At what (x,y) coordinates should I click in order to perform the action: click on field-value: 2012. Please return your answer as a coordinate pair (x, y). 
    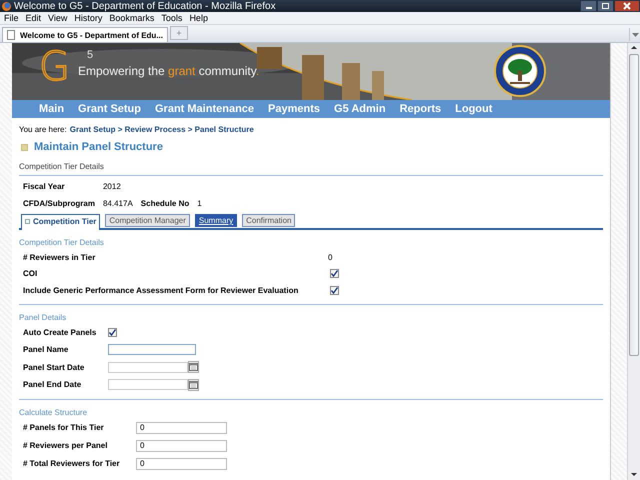
    Looking at the image, I should click on (111, 186).